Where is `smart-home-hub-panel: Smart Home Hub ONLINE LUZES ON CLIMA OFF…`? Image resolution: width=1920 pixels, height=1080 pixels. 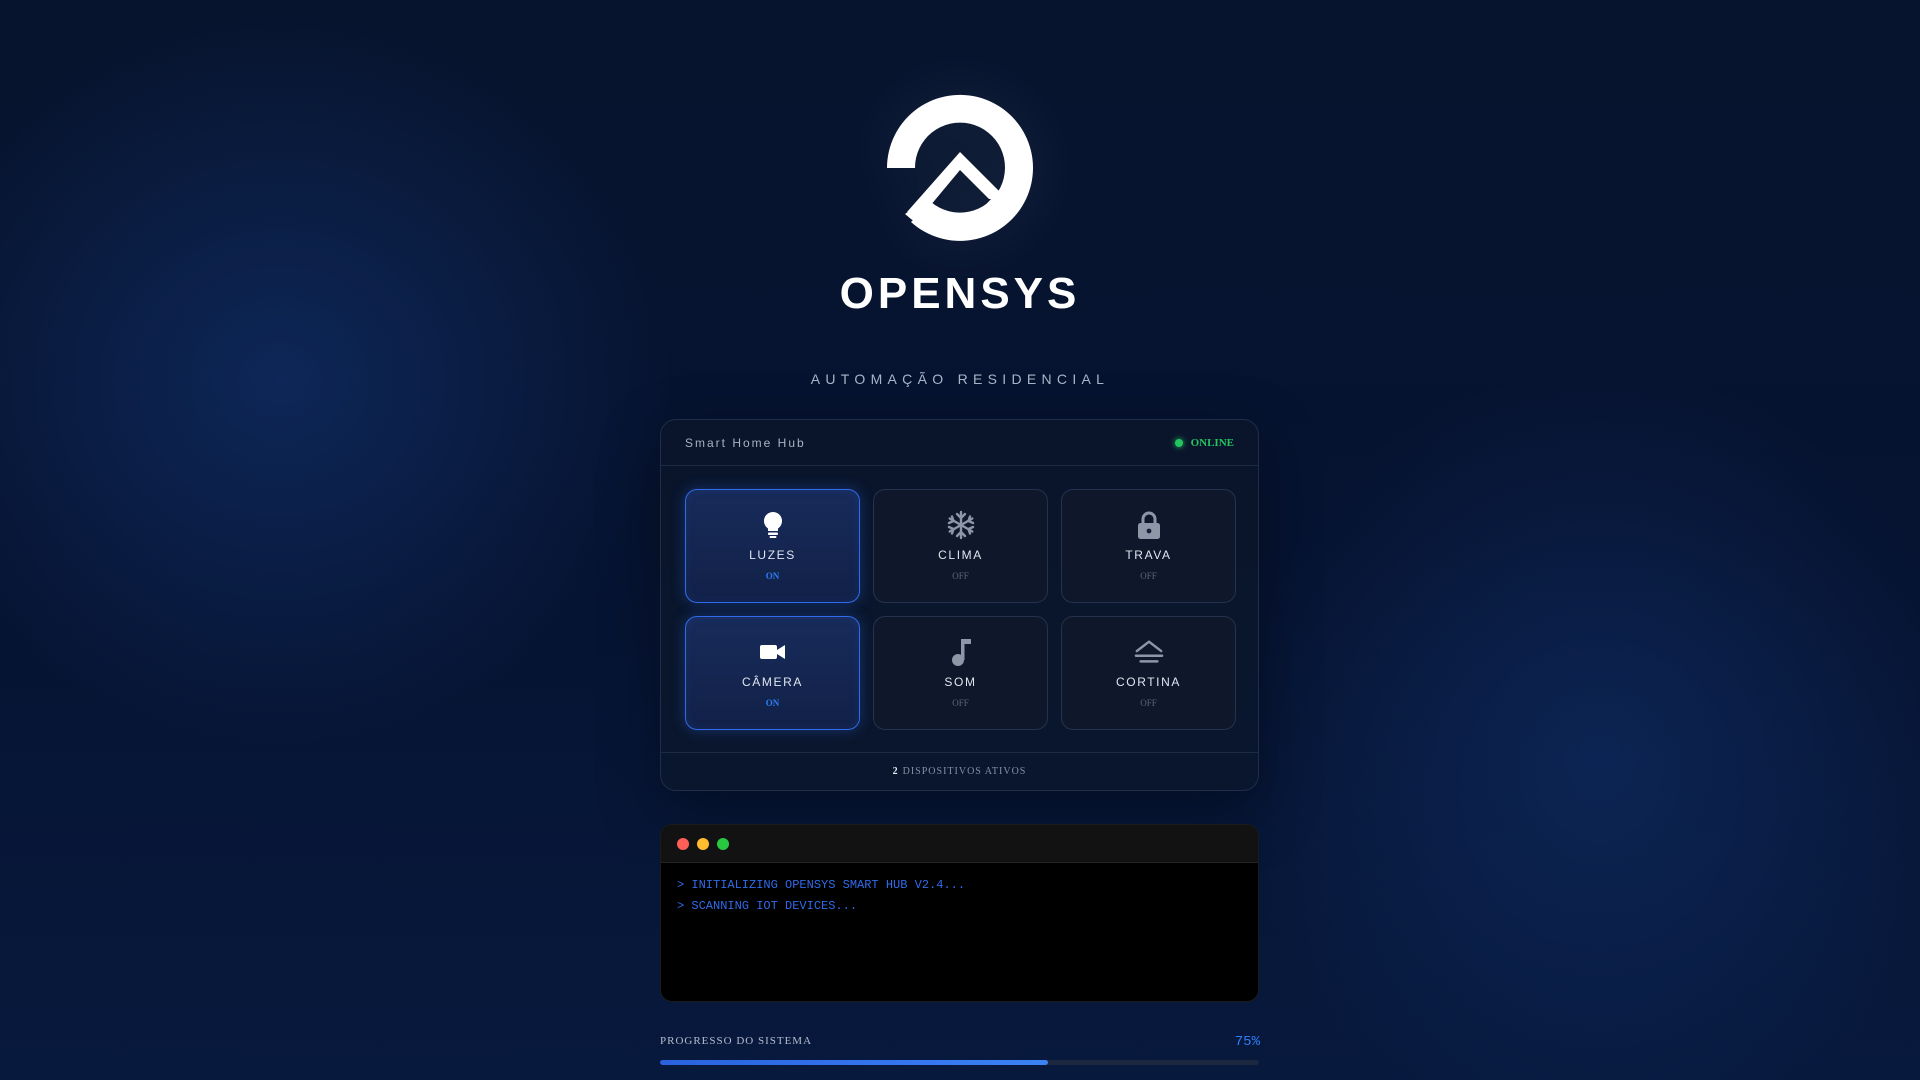
smart-home-hub-panel: Smart Home Hub ONLINE LUZES ON CLIMA OFF… is located at coordinates (959, 605).